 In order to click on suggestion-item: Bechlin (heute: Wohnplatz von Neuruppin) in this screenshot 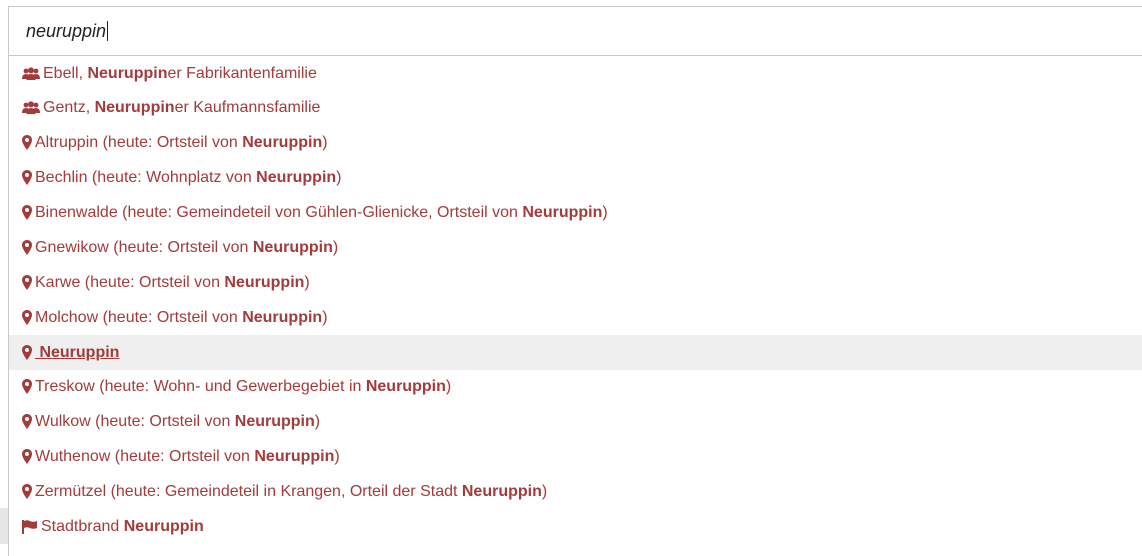, I will do `click(575, 177)`.